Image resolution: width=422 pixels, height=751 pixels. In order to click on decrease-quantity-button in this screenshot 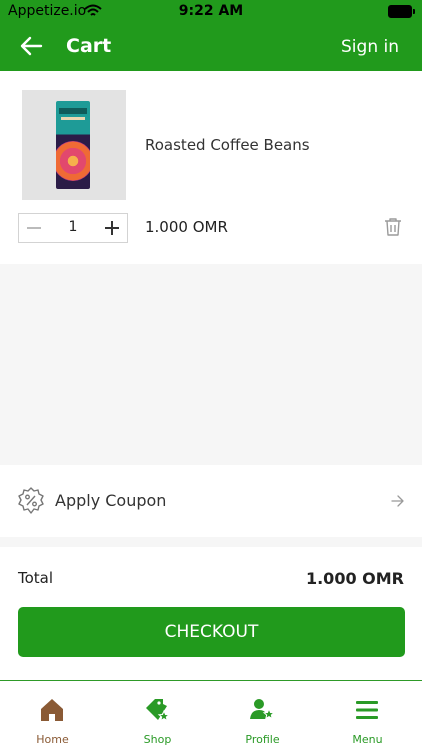, I will do `click(34, 228)`.